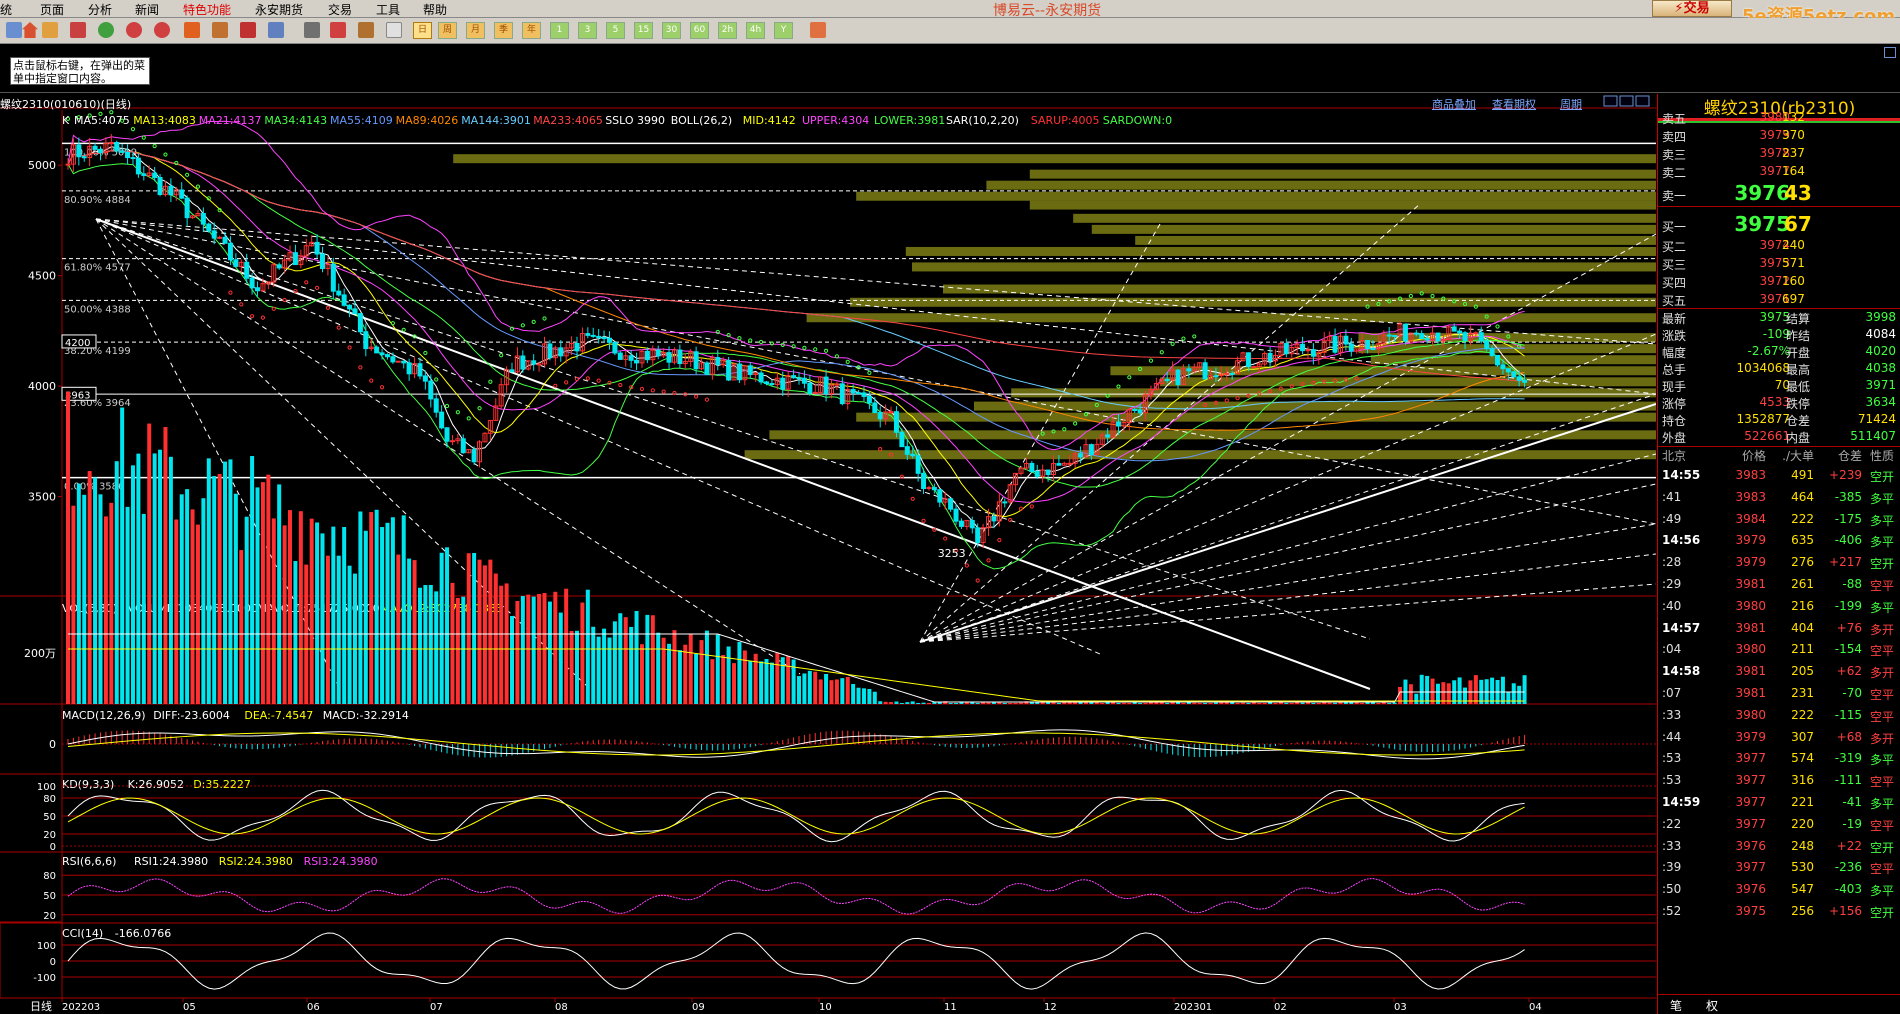 This screenshot has height=1014, width=1900. Describe the element at coordinates (587, 30) in the screenshot. I see `period-3m: 3` at that location.